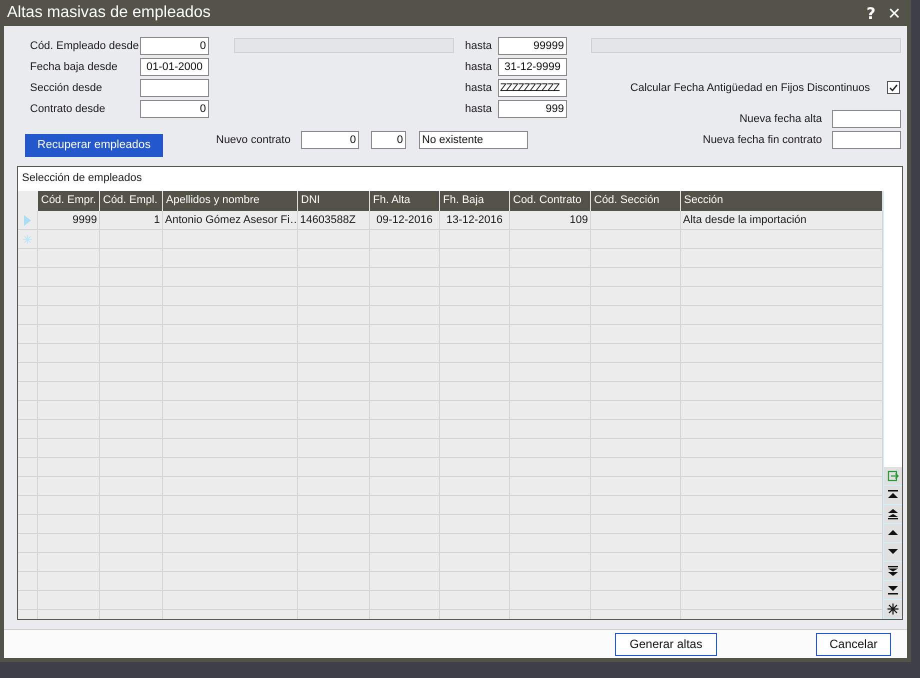  Describe the element at coordinates (532, 67) in the screenshot. I see `to-field: 31-12-9999` at that location.